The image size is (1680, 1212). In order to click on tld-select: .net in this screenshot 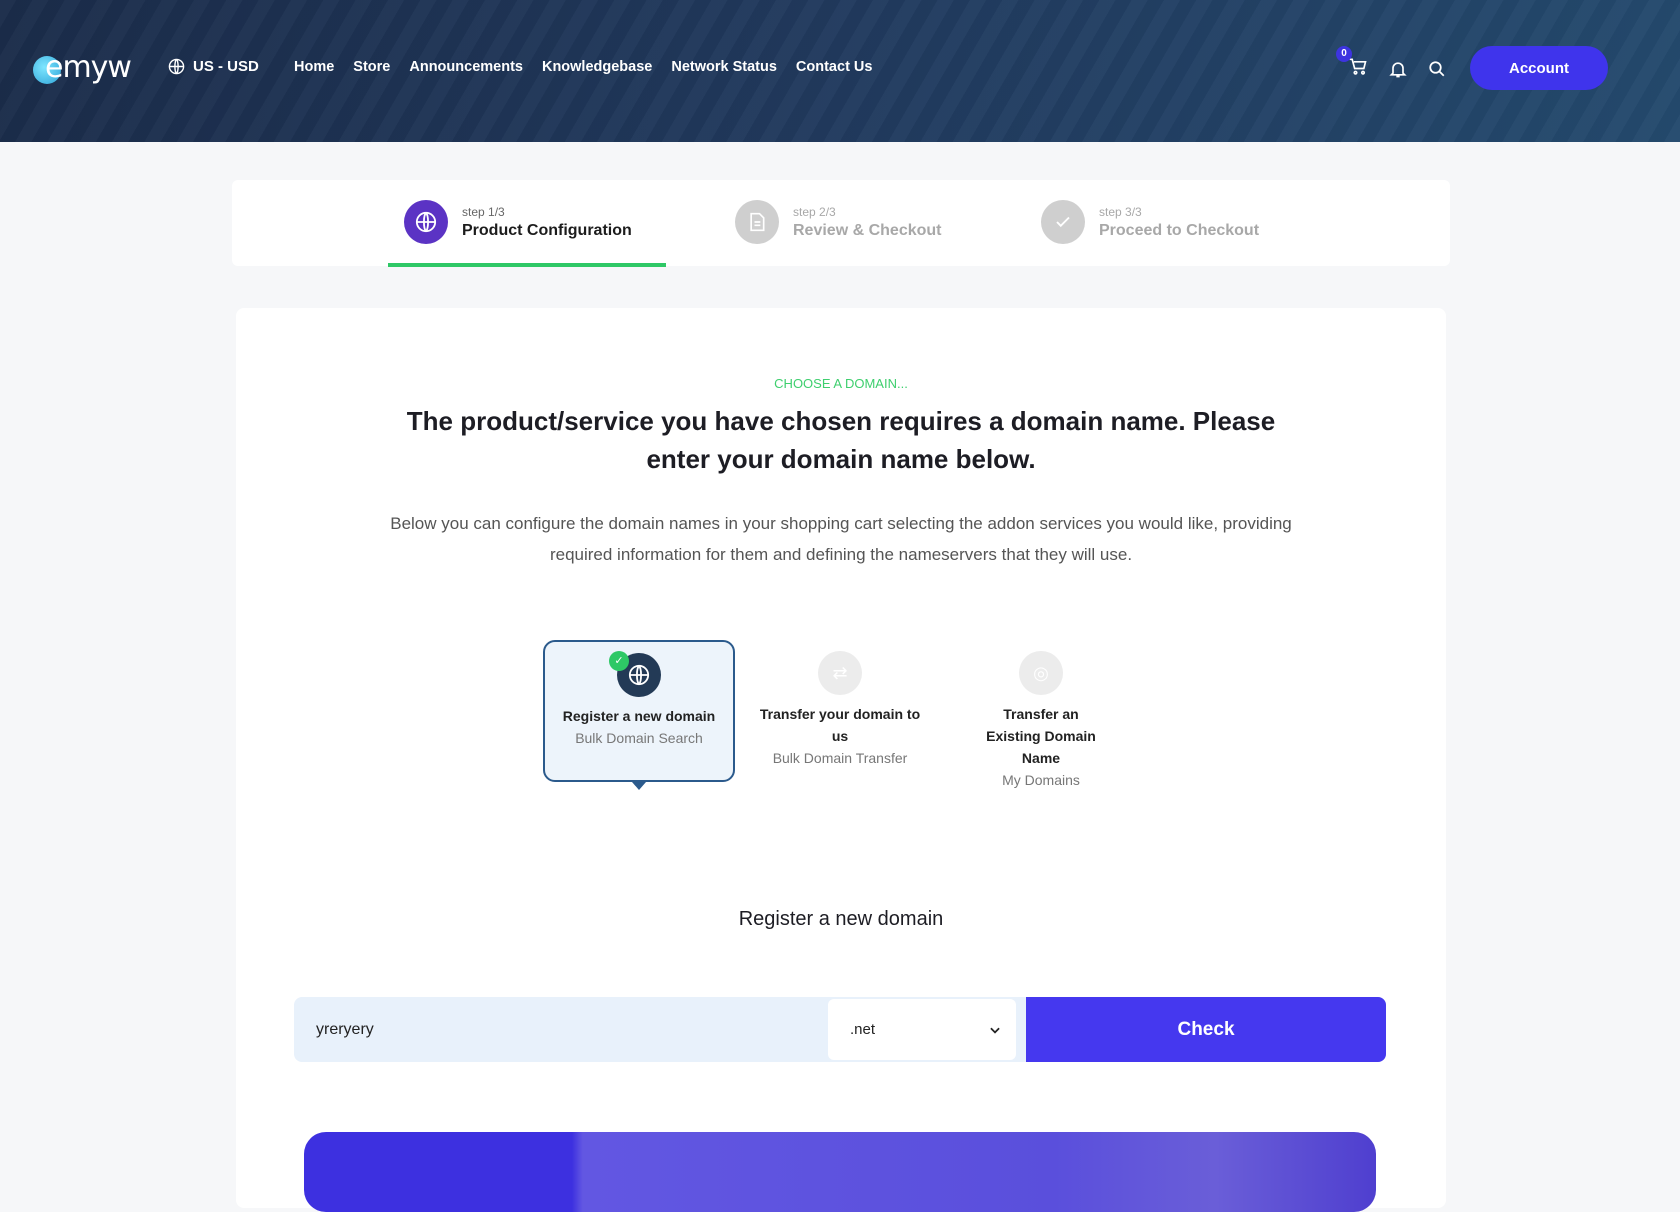, I will do `click(922, 1029)`.